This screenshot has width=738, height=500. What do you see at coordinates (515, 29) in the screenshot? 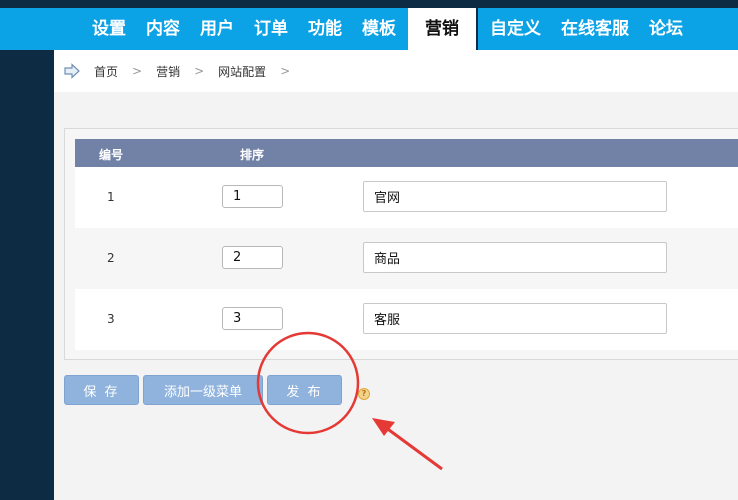
I see `nav-item-custom: 自定义` at bounding box center [515, 29].